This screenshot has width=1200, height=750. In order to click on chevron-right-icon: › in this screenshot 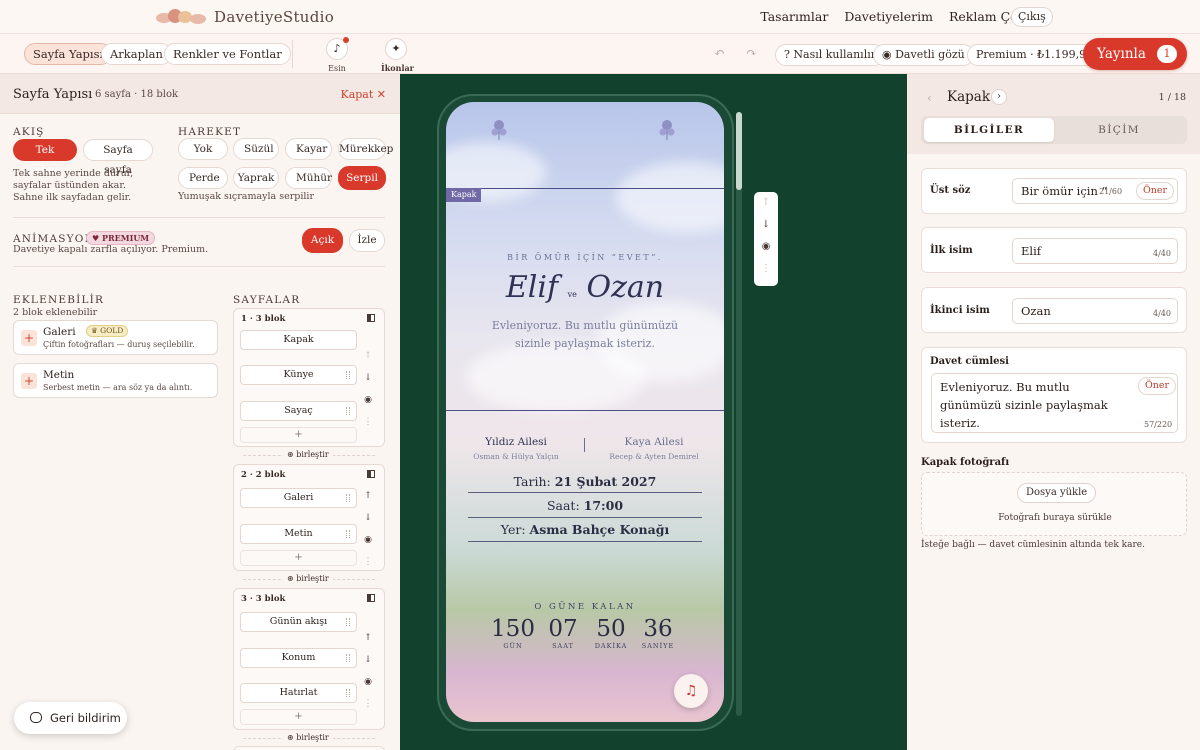, I will do `click(999, 97)`.